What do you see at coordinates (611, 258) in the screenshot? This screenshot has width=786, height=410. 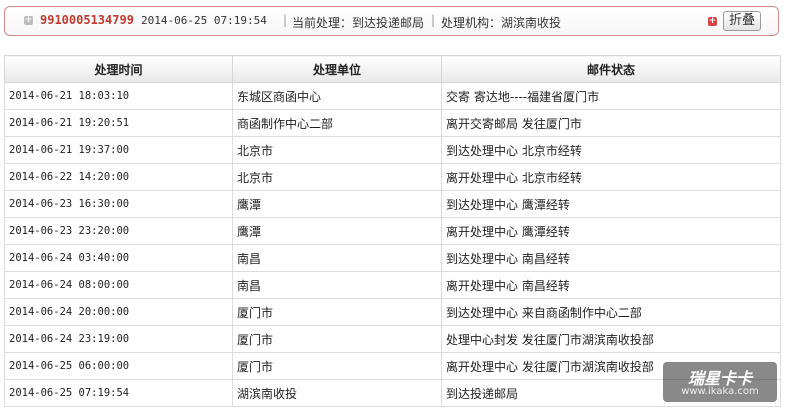 I see `cell-status: 到达处理中心 南昌经转` at bounding box center [611, 258].